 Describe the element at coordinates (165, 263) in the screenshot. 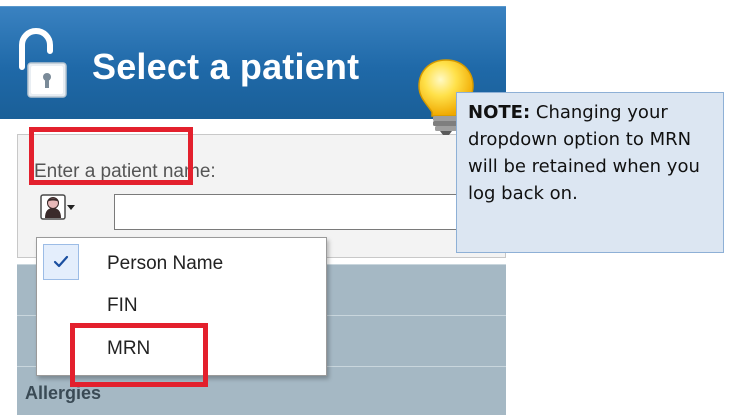

I see `menu-item-label: Person Name` at that location.